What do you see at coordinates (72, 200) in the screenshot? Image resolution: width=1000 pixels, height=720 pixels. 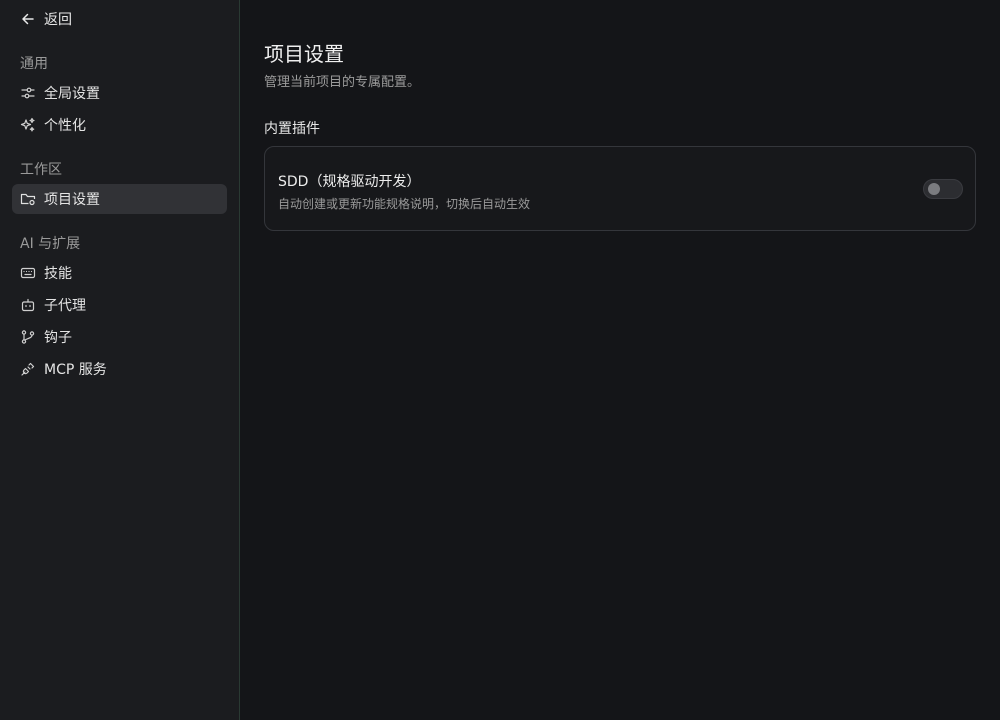 I see `sidebar-item-label: 项目设置` at bounding box center [72, 200].